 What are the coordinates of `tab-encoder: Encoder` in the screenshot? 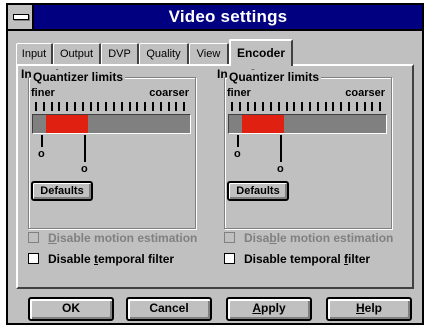 It's located at (261, 52).